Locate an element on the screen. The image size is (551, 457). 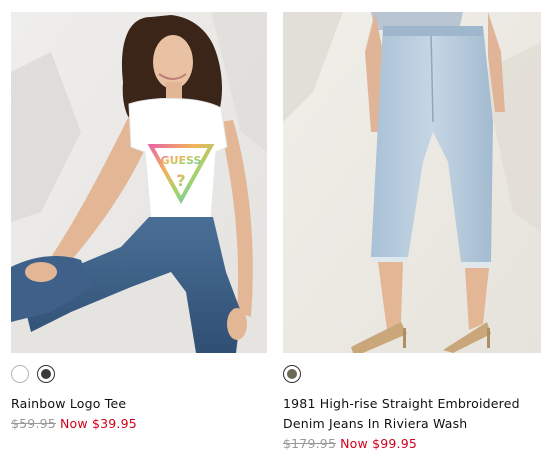
original-price: $59.95 is located at coordinates (33, 423).